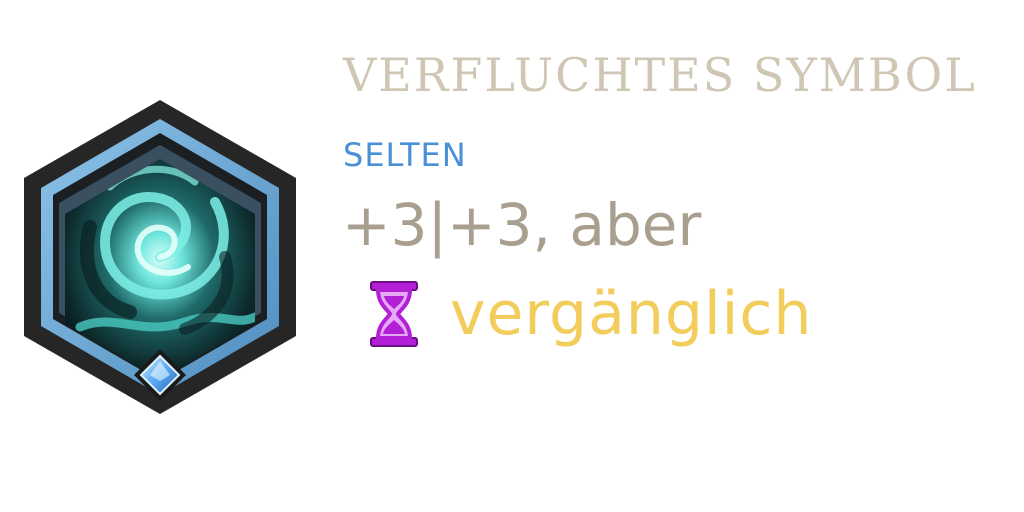 This screenshot has height=512, width=1024. What do you see at coordinates (631, 314) in the screenshot?
I see `effect-text: vergänglich` at bounding box center [631, 314].